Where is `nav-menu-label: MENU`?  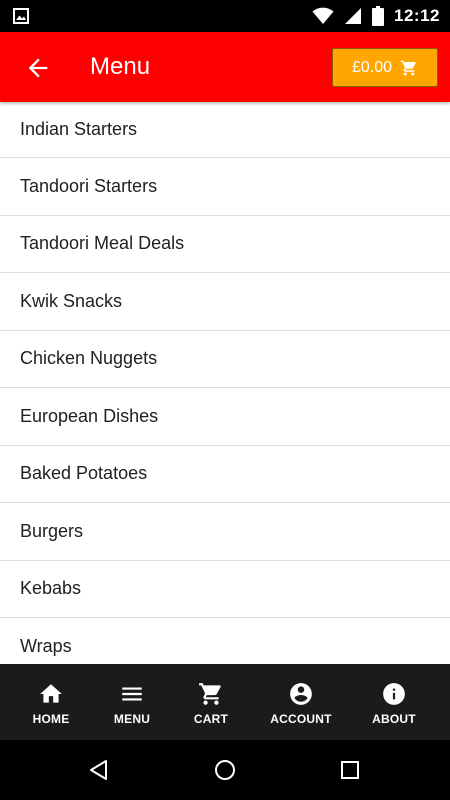
nav-menu-label: MENU is located at coordinates (132, 719).